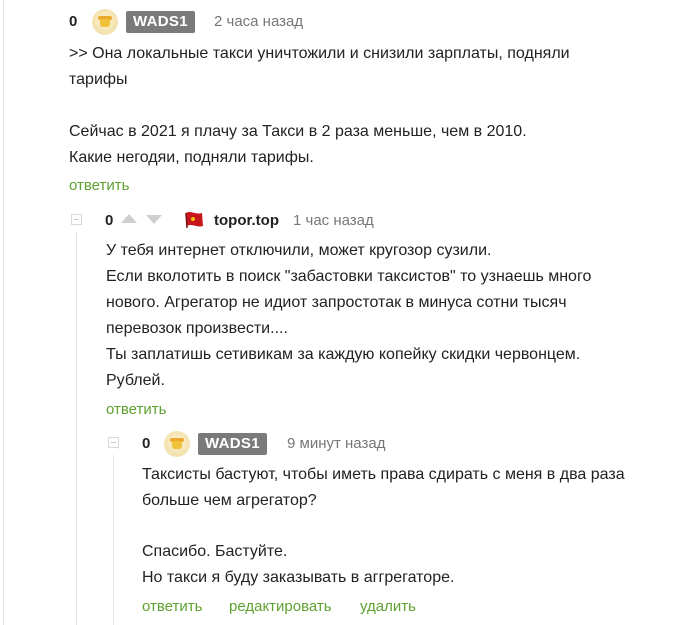  I want to click on comment-time: 2 часа назад, so click(258, 21).